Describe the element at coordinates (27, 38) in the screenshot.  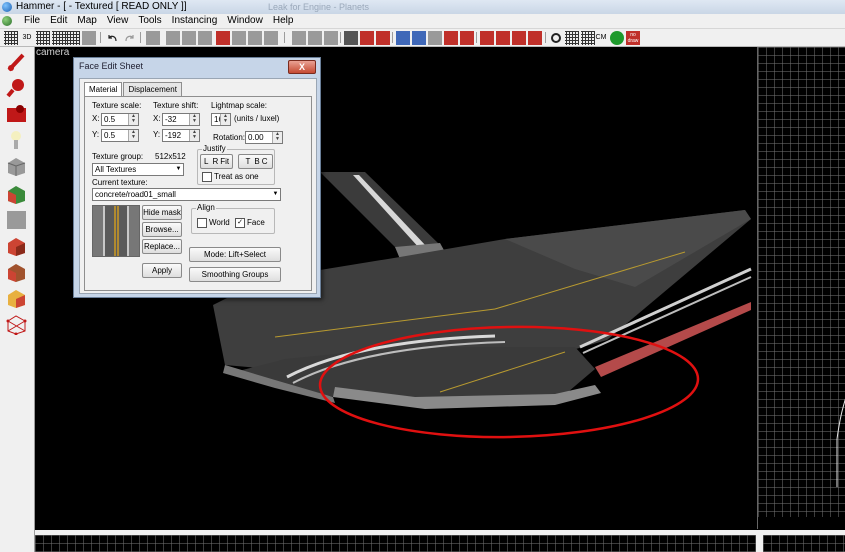
I see `3d-grid-button: 3D` at that location.